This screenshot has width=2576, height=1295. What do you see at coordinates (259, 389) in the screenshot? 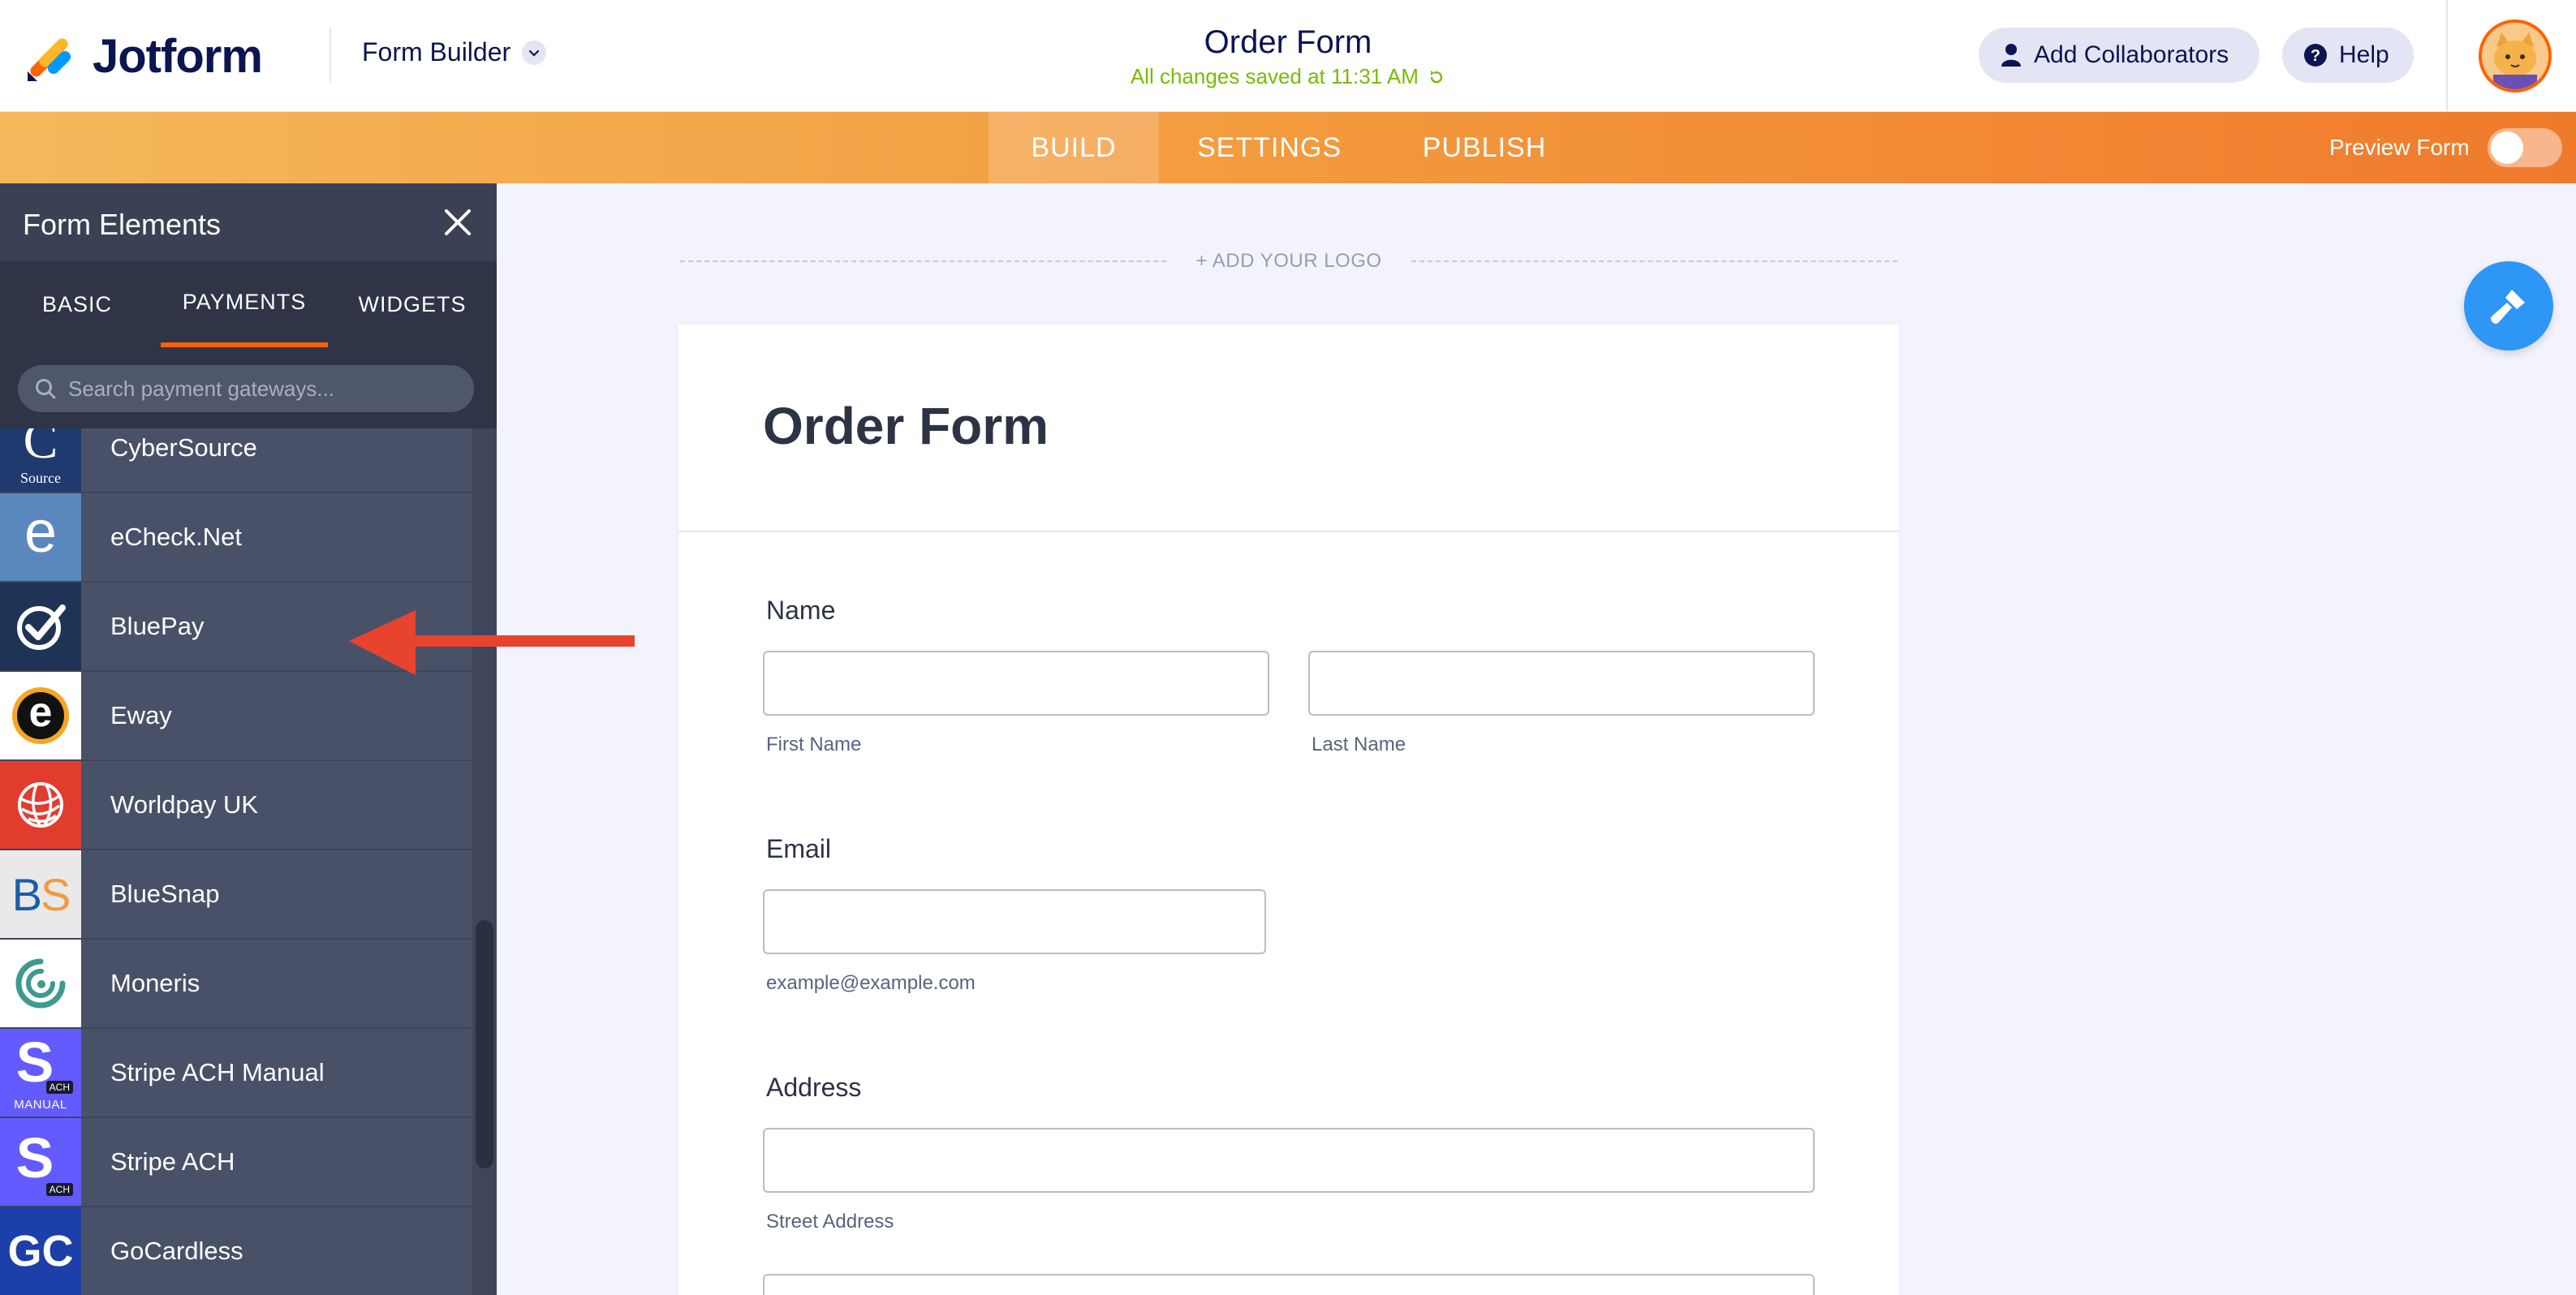
I see `search-input` at bounding box center [259, 389].